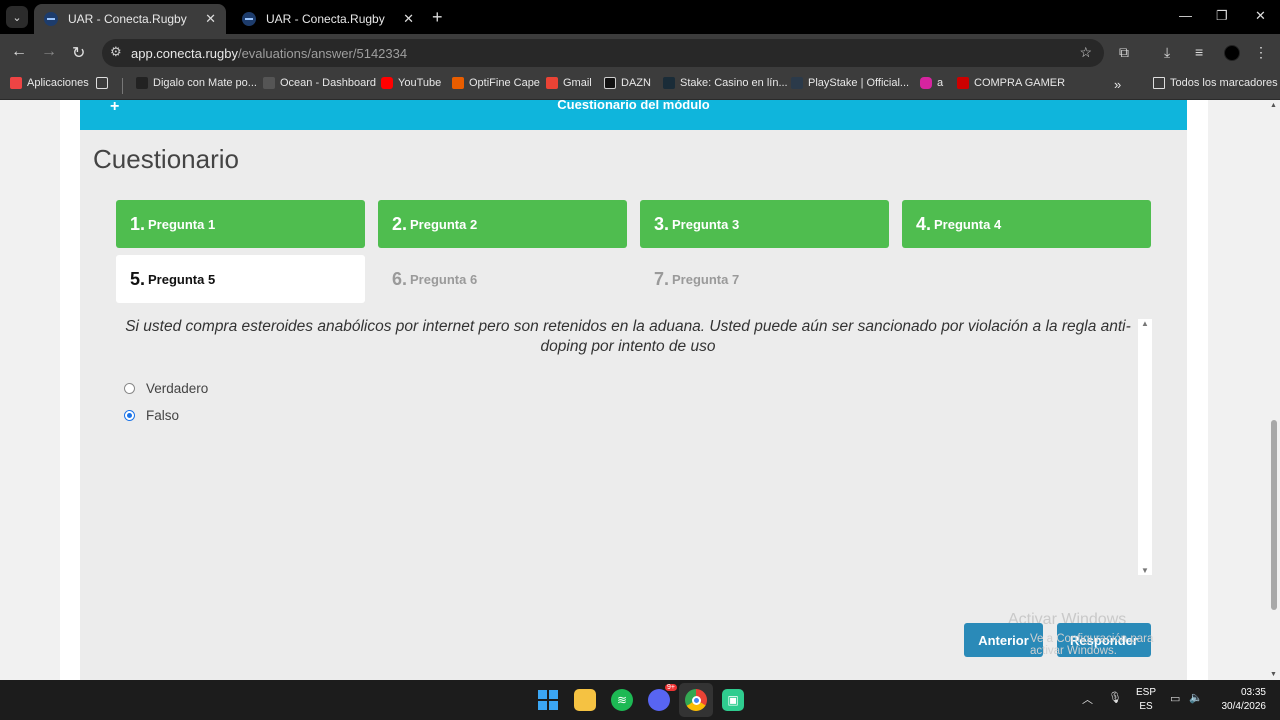 The height and width of the screenshot is (720, 1280). Describe the element at coordinates (940, 83) in the screenshot. I see `bookmark-label: a` at that location.